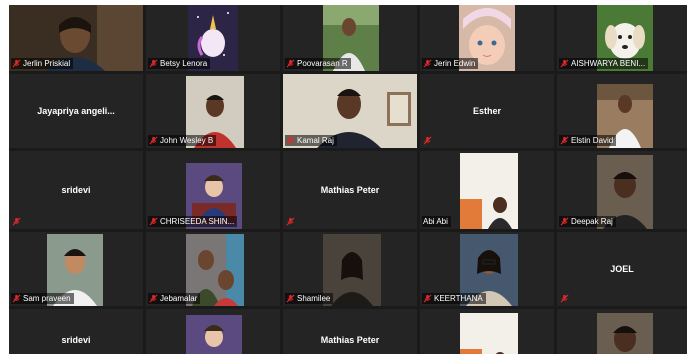 The height and width of the screenshot is (356, 694). I want to click on participant-name-label: Jerlin Priskial, so click(42, 63).